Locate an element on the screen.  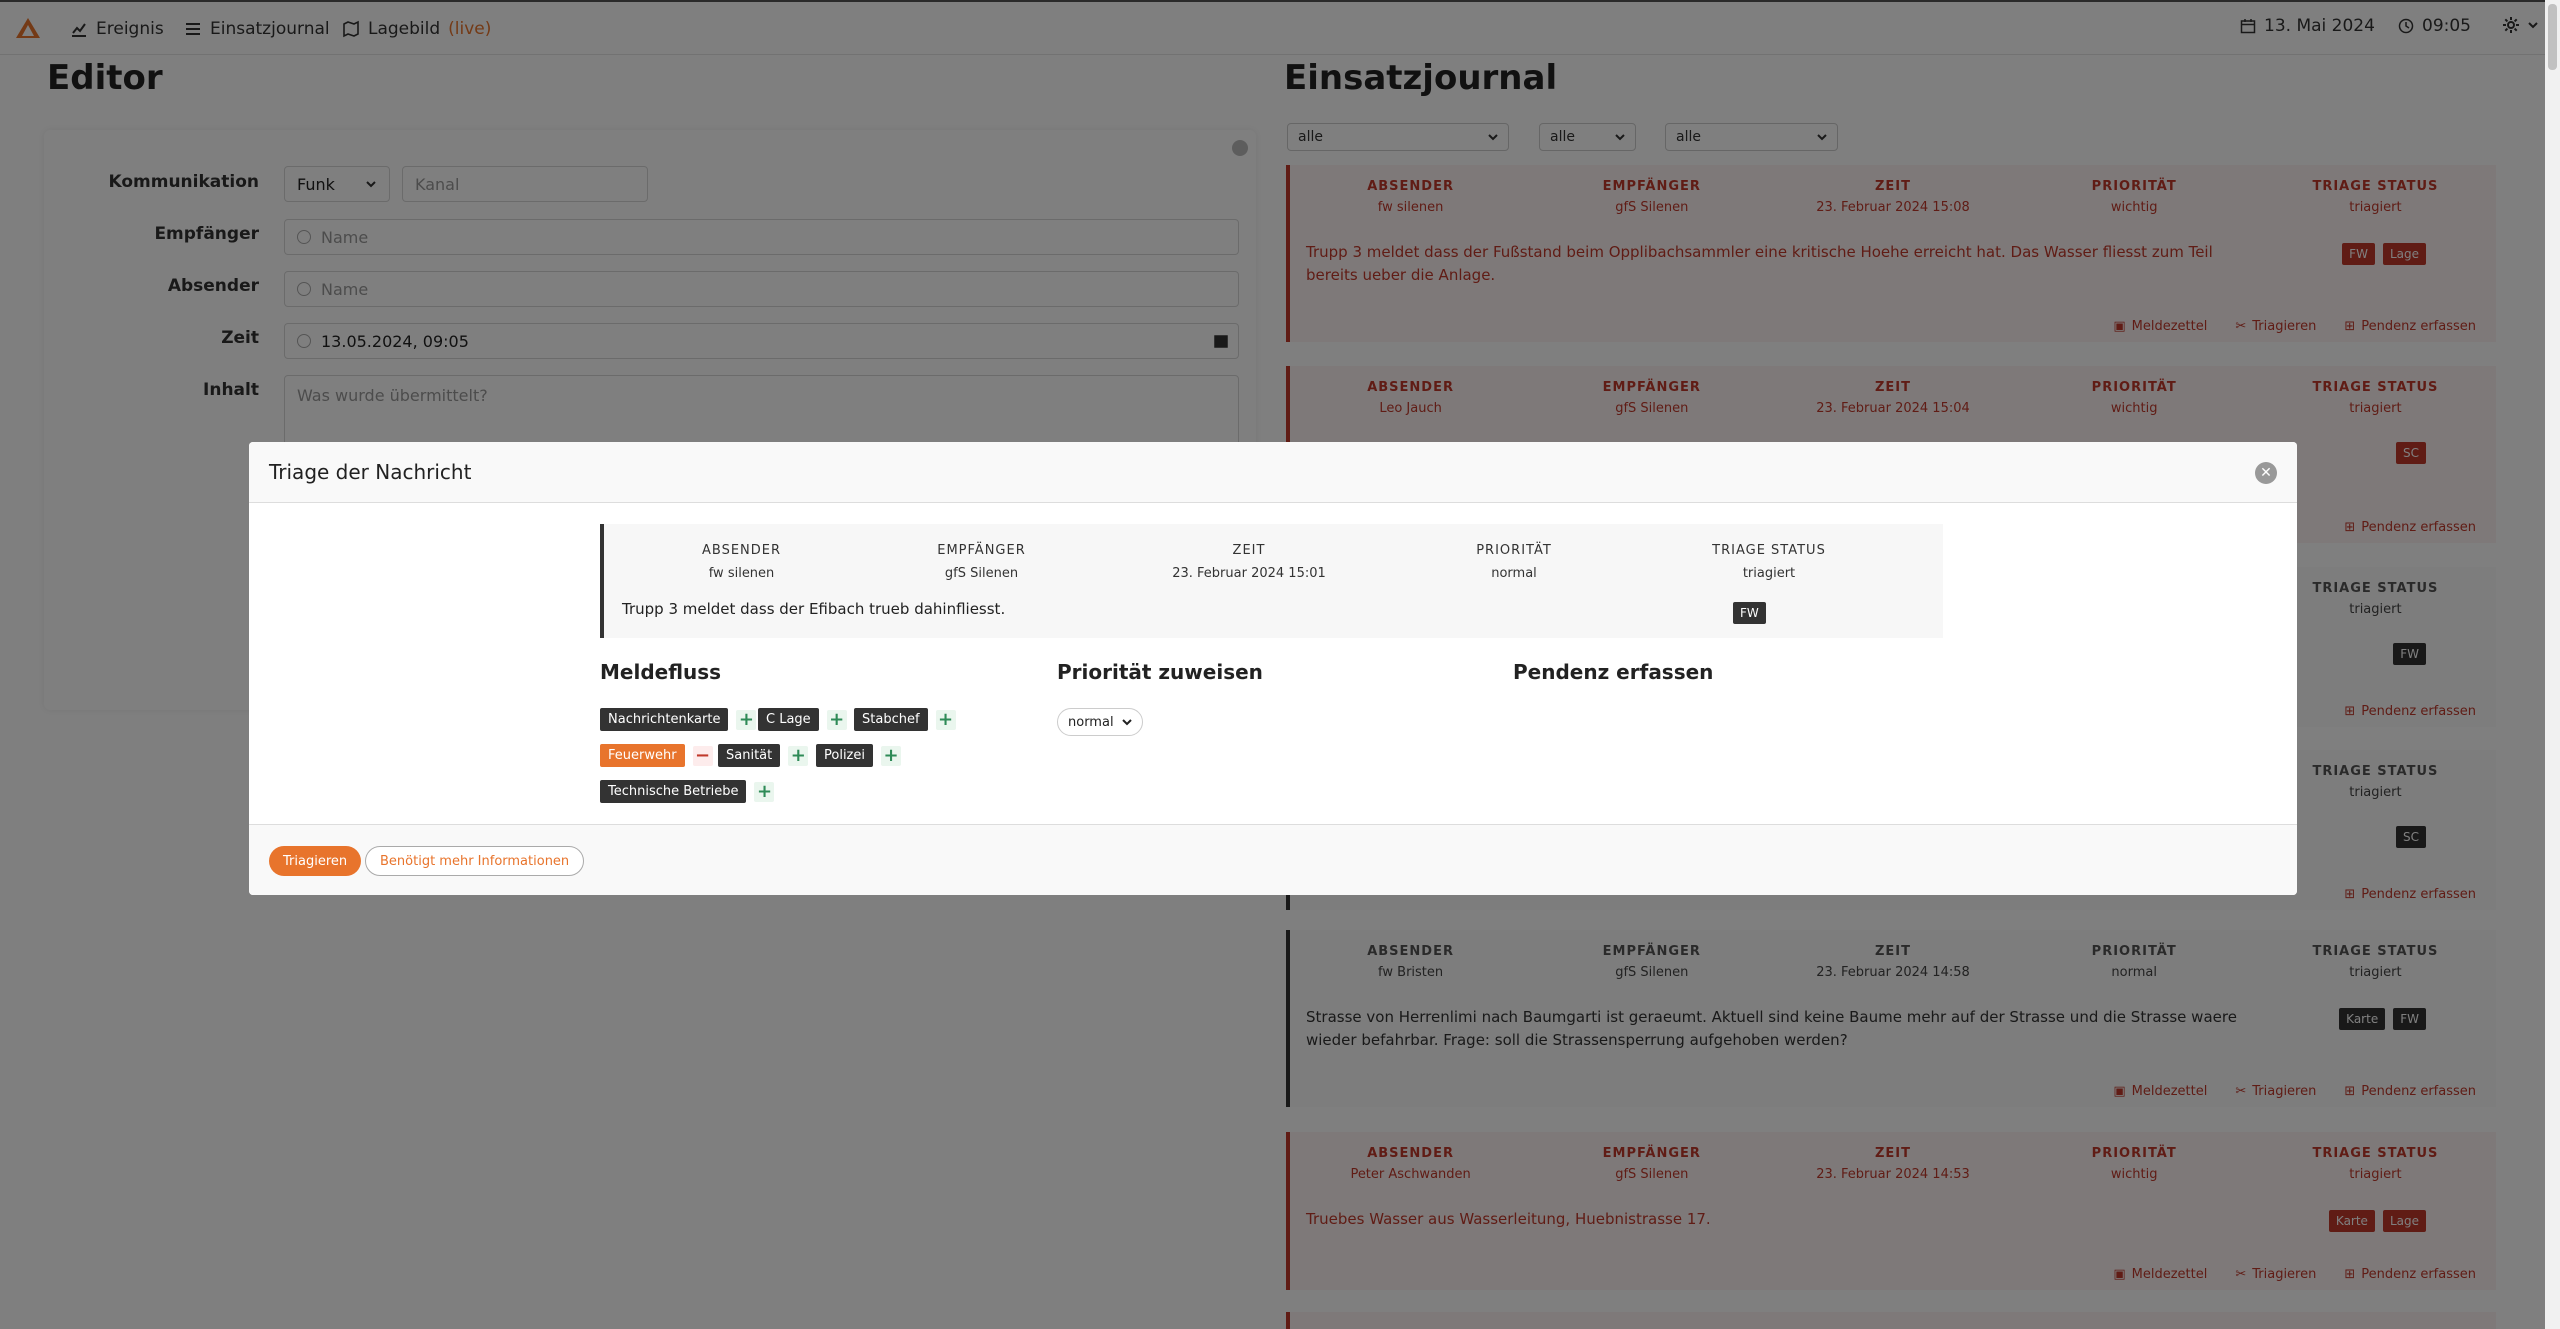
chevron-down-icon is located at coordinates (1127, 722).